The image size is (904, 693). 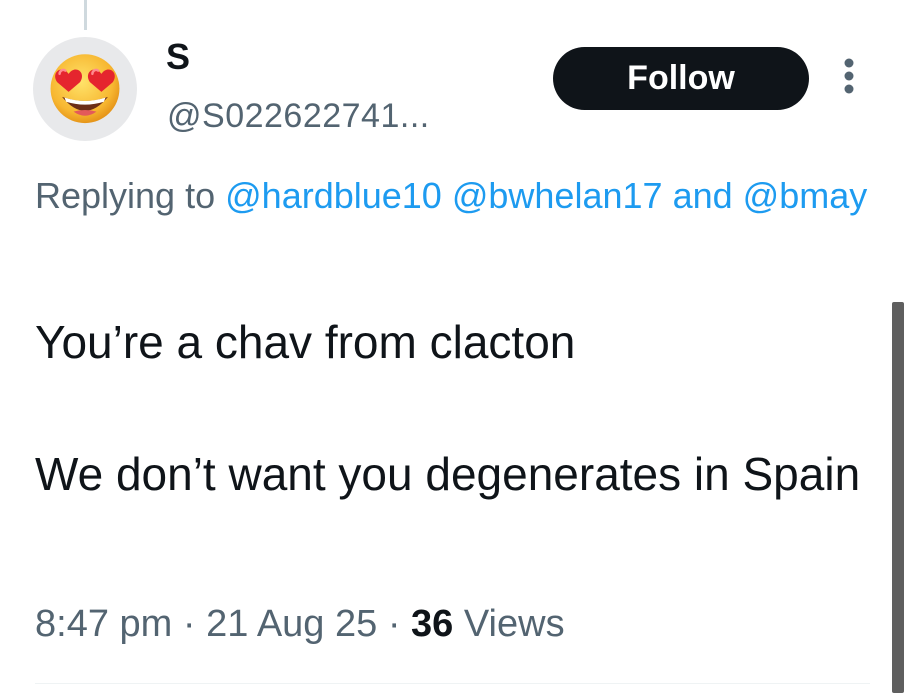 I want to click on avatar, so click(x=85, y=89).